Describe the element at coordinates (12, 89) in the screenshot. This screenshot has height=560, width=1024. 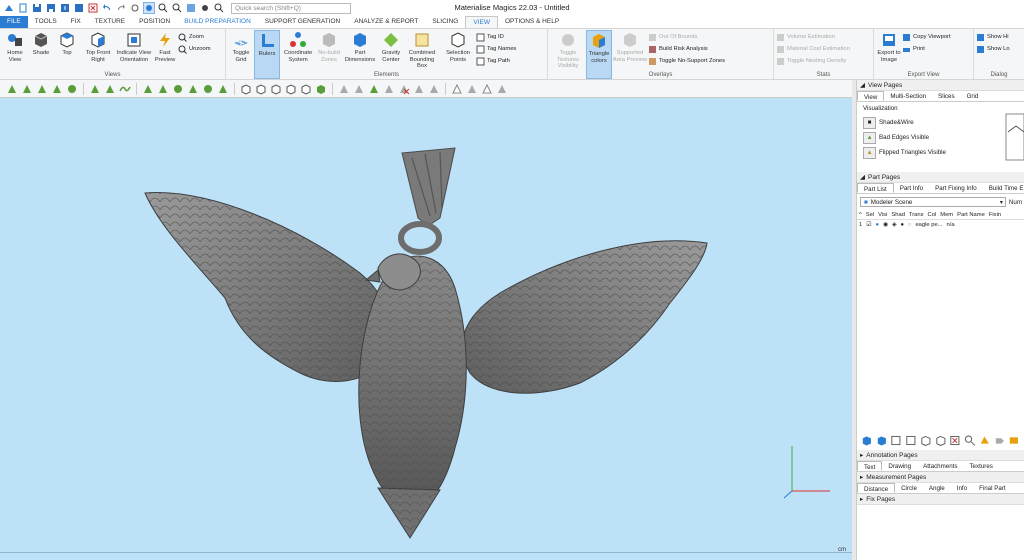
I see `triangle-select-icon` at that location.